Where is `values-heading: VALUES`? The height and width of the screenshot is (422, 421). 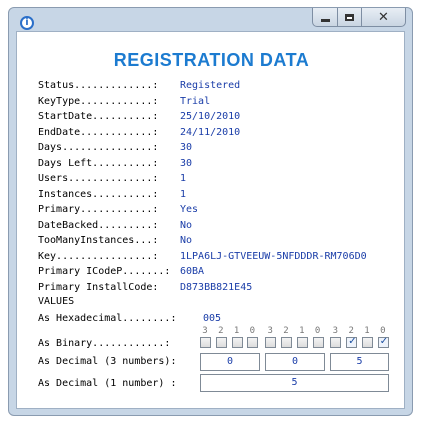
values-heading: VALUES is located at coordinates (56, 301).